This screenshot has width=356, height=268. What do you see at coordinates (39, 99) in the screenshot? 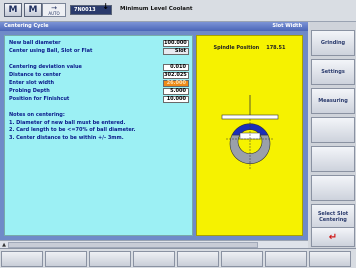
I see `param-label: Position for Finishcut` at bounding box center [39, 99].